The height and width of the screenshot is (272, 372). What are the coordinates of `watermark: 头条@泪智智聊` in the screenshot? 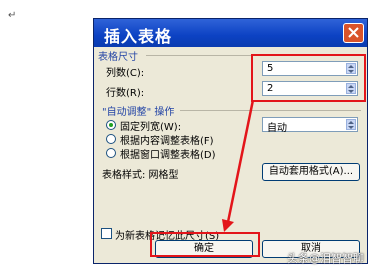 It's located at (325, 258).